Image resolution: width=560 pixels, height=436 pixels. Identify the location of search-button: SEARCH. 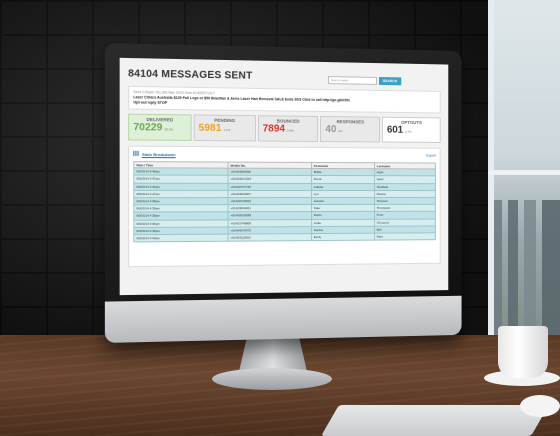
(390, 81).